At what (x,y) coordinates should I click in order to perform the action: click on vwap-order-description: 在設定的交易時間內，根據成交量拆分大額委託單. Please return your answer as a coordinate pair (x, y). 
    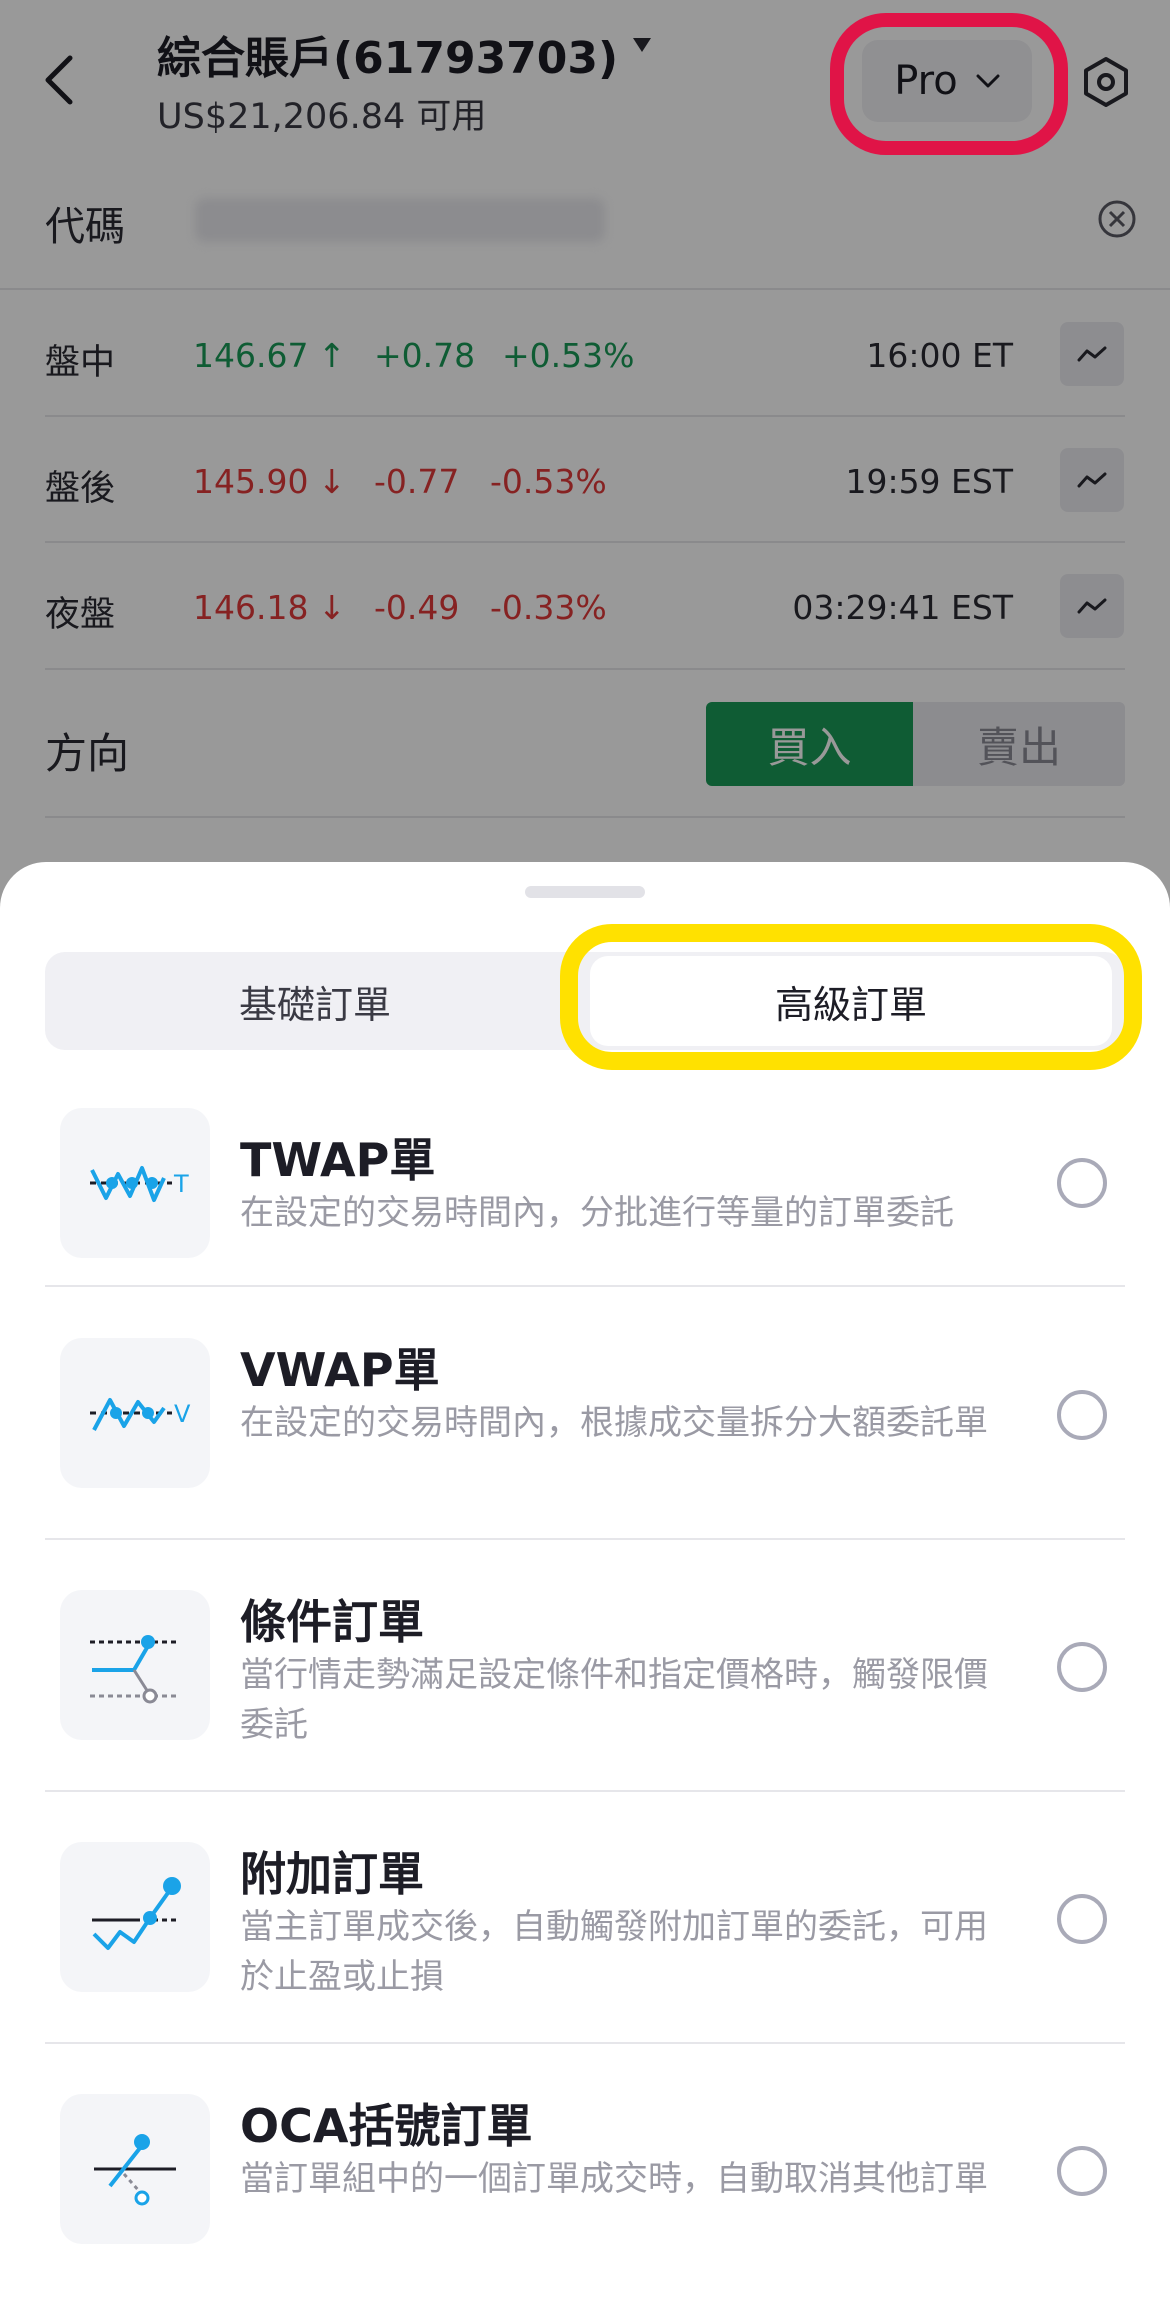
    Looking at the image, I should click on (614, 1423).